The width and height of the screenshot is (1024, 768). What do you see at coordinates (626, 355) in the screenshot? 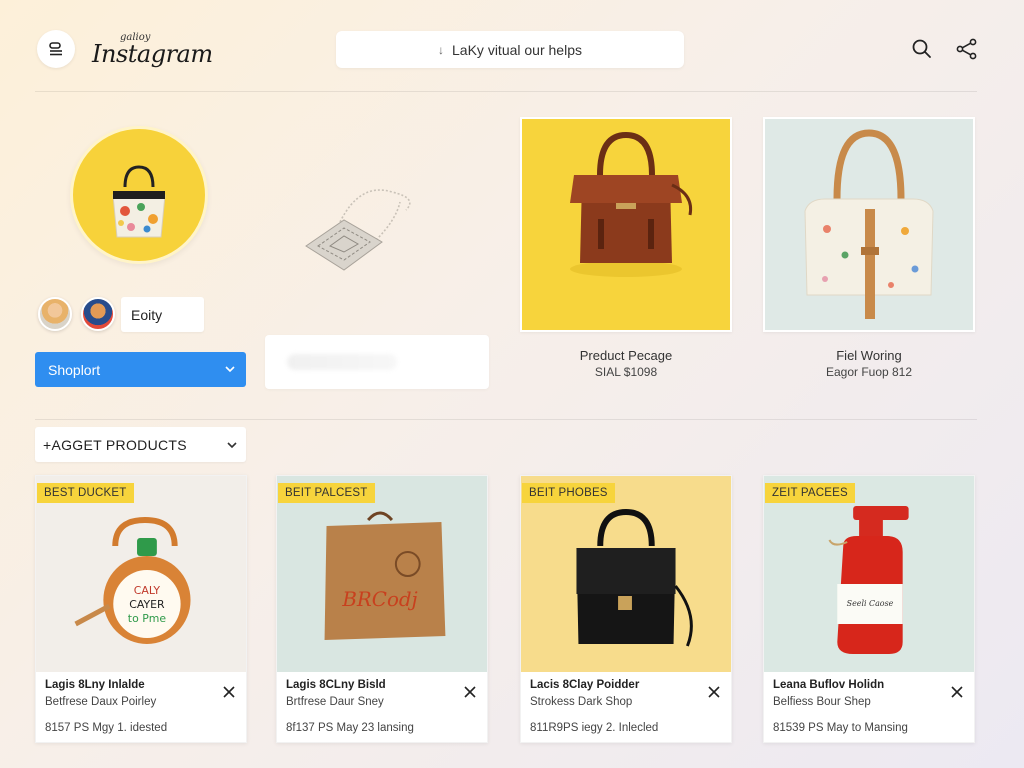
I see `featured-product-title: Preduct Pecage` at bounding box center [626, 355].